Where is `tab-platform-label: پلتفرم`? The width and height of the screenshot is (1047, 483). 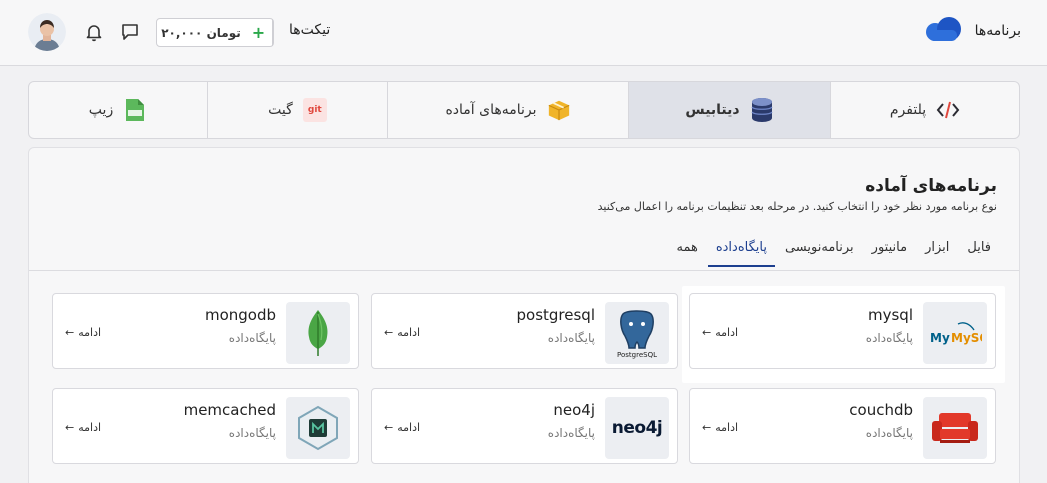 tab-platform-label: پلتفرم is located at coordinates (908, 110).